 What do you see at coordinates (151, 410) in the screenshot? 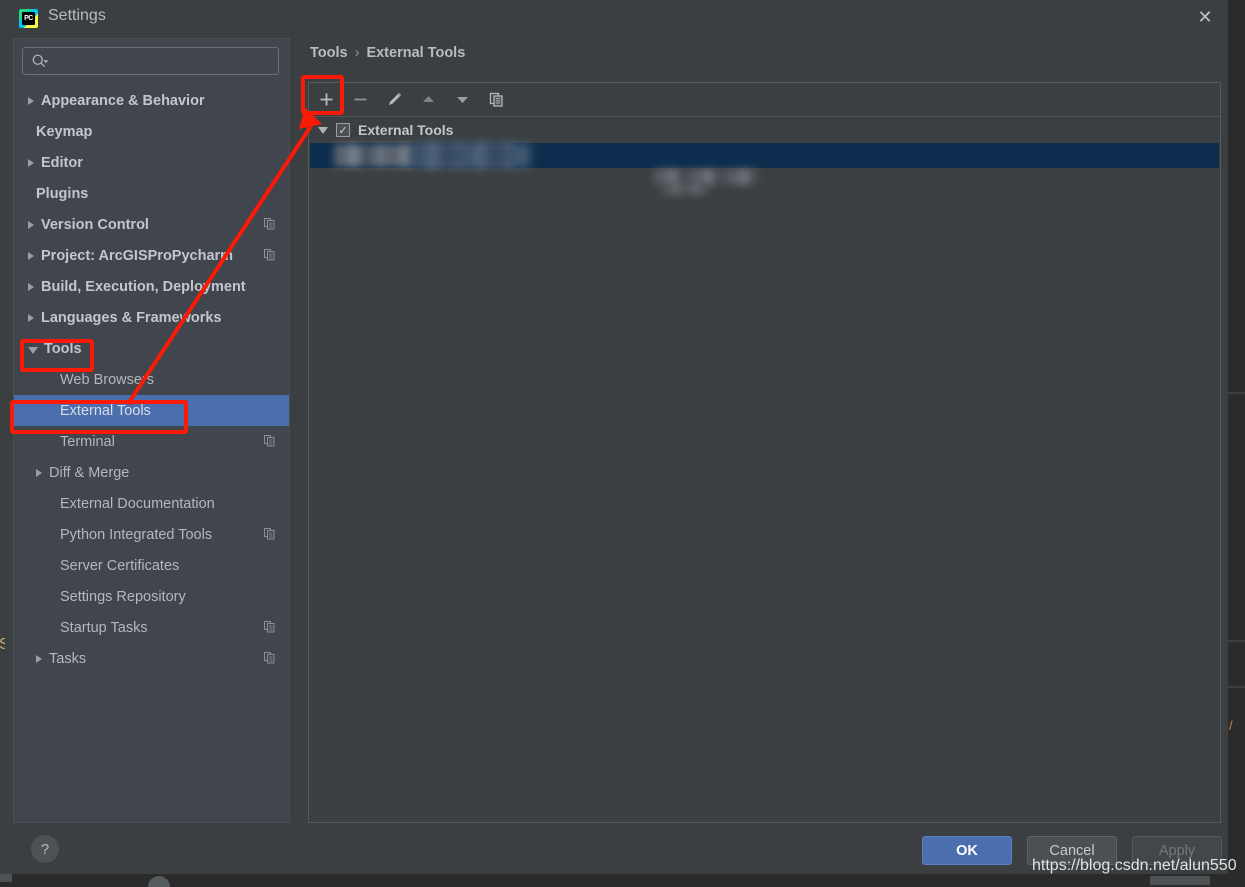
I see `sidebar-item-external-tools: External Tools` at bounding box center [151, 410].